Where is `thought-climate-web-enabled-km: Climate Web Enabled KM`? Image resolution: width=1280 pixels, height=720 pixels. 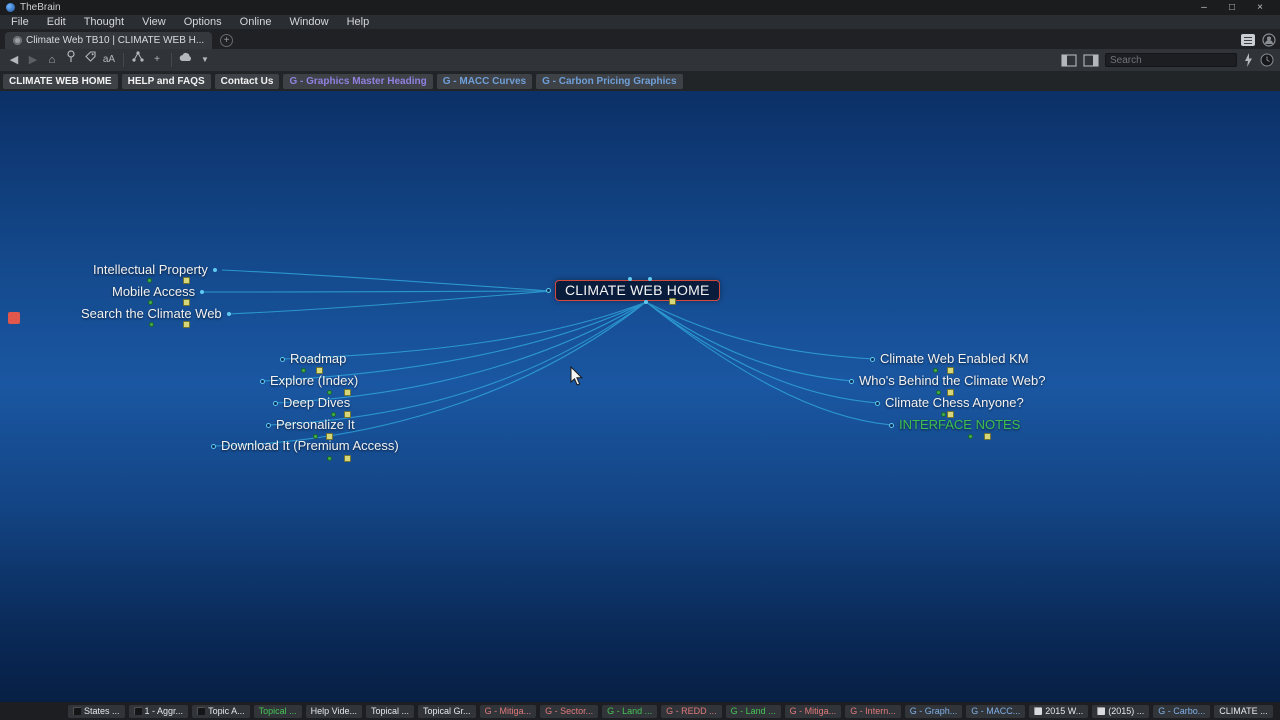 thought-climate-web-enabled-km: Climate Web Enabled KM is located at coordinates (949, 359).